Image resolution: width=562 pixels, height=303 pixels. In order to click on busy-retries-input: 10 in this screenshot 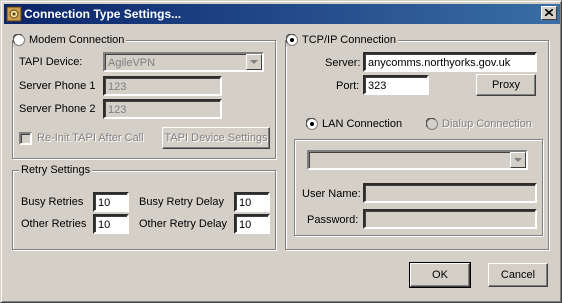, I will do `click(111, 202)`.